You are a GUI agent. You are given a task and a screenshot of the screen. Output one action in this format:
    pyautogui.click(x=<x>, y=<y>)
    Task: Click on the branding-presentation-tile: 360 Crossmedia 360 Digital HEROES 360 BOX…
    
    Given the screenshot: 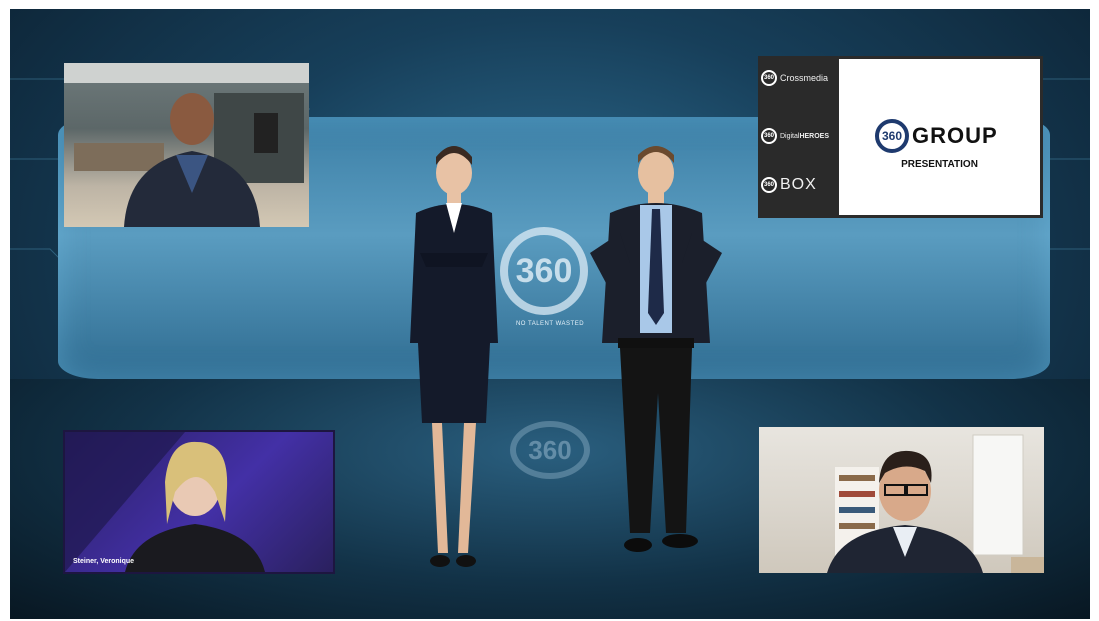 What is the action you would take?
    pyautogui.click(x=900, y=137)
    